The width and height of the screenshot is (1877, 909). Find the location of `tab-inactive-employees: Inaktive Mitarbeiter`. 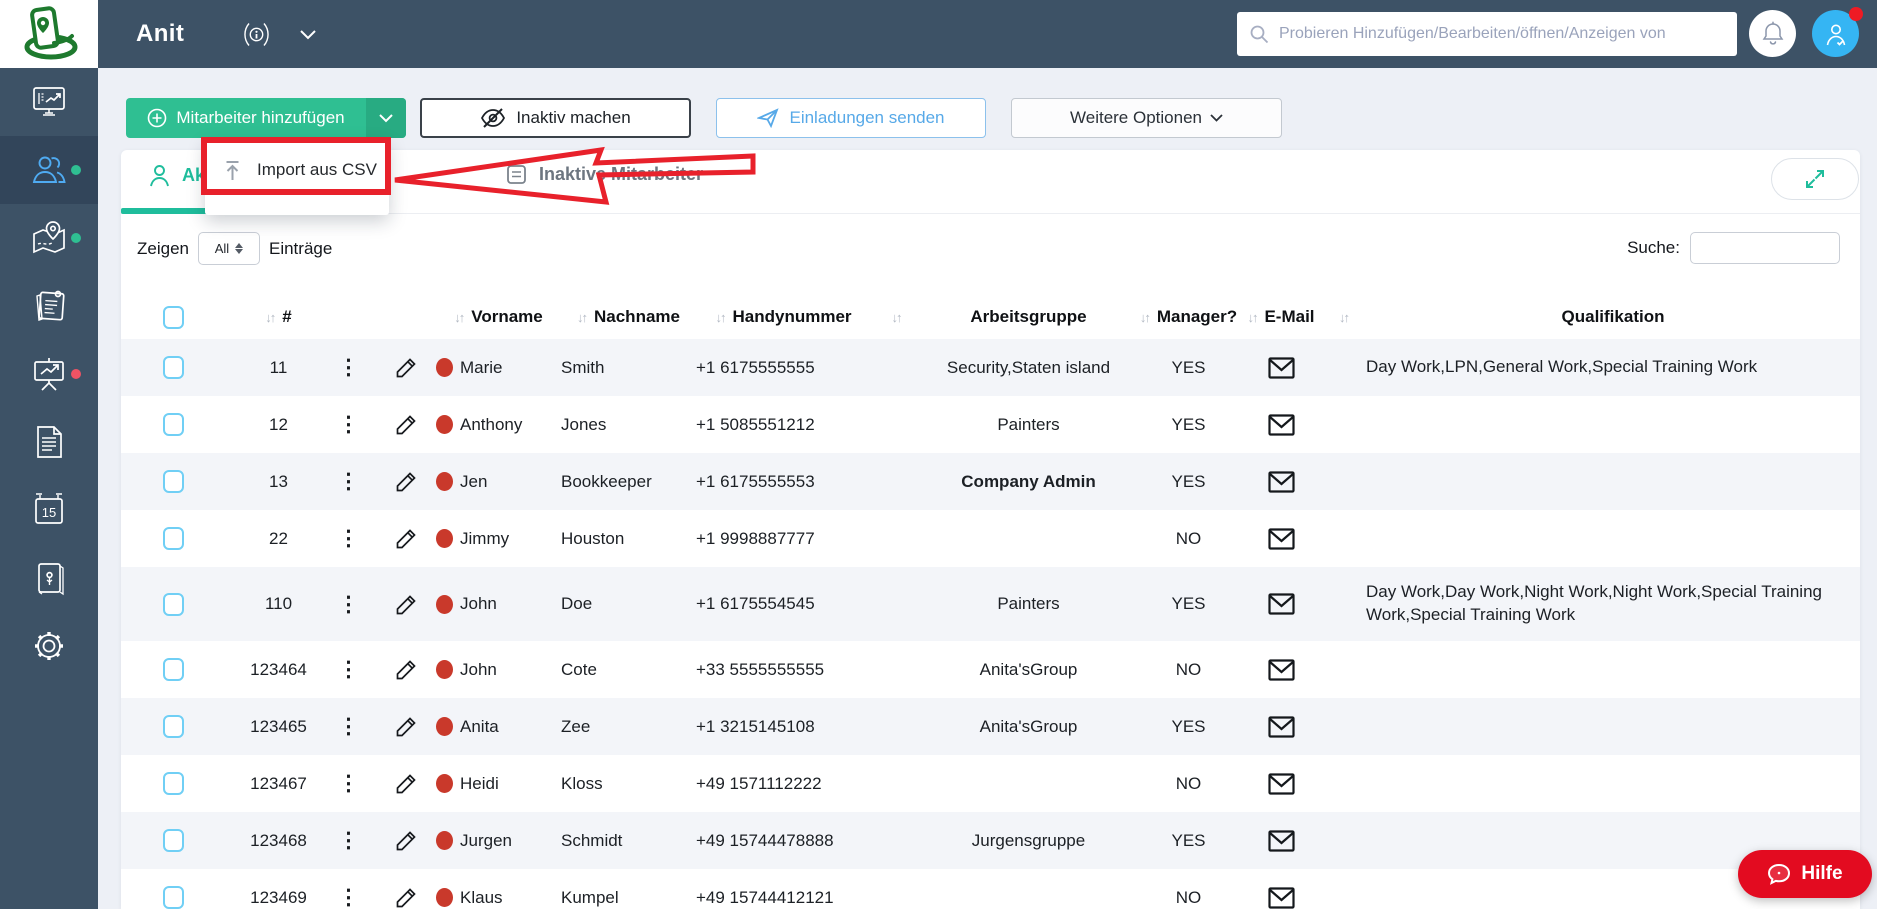

tab-inactive-employees: Inaktive Mitarbeiter is located at coordinates (604, 174).